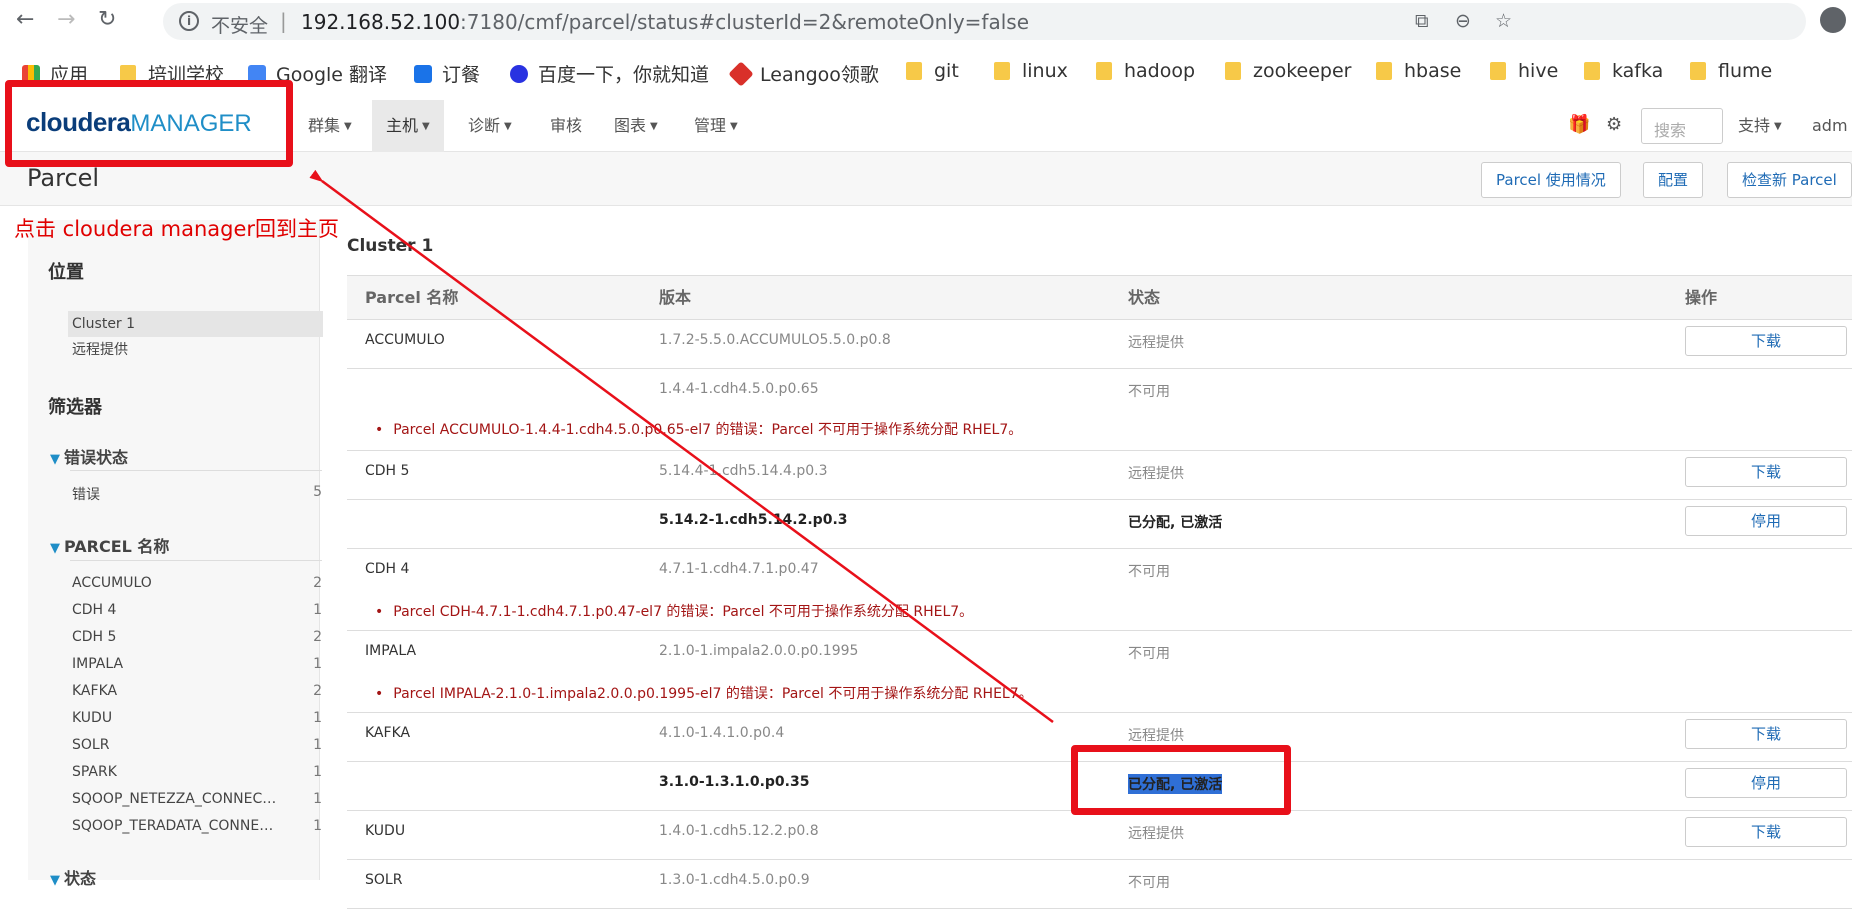  What do you see at coordinates (197, 494) in the screenshot?
I see `filter-error: 错误 5` at bounding box center [197, 494].